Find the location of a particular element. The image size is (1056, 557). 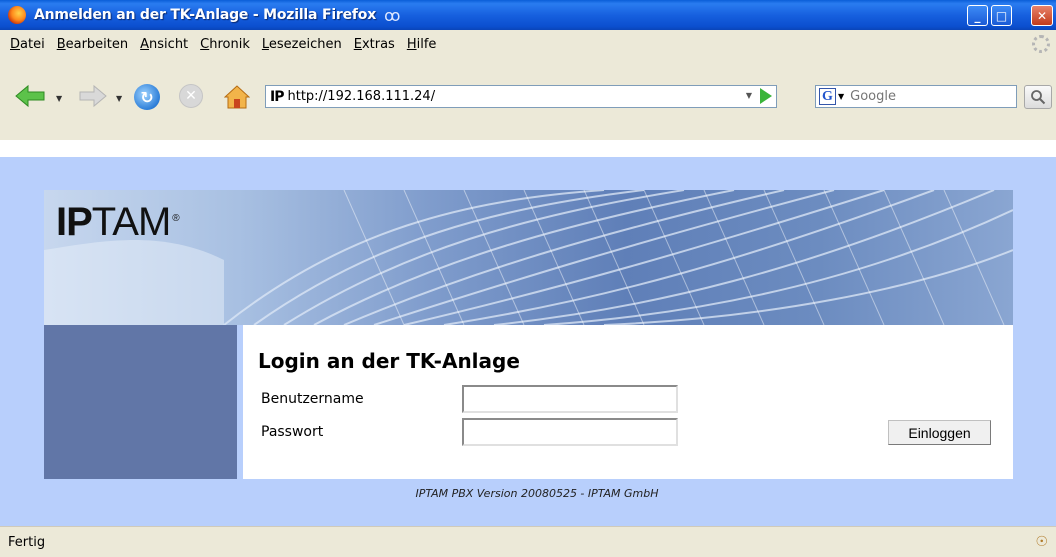

search-input is located at coordinates (920, 96).